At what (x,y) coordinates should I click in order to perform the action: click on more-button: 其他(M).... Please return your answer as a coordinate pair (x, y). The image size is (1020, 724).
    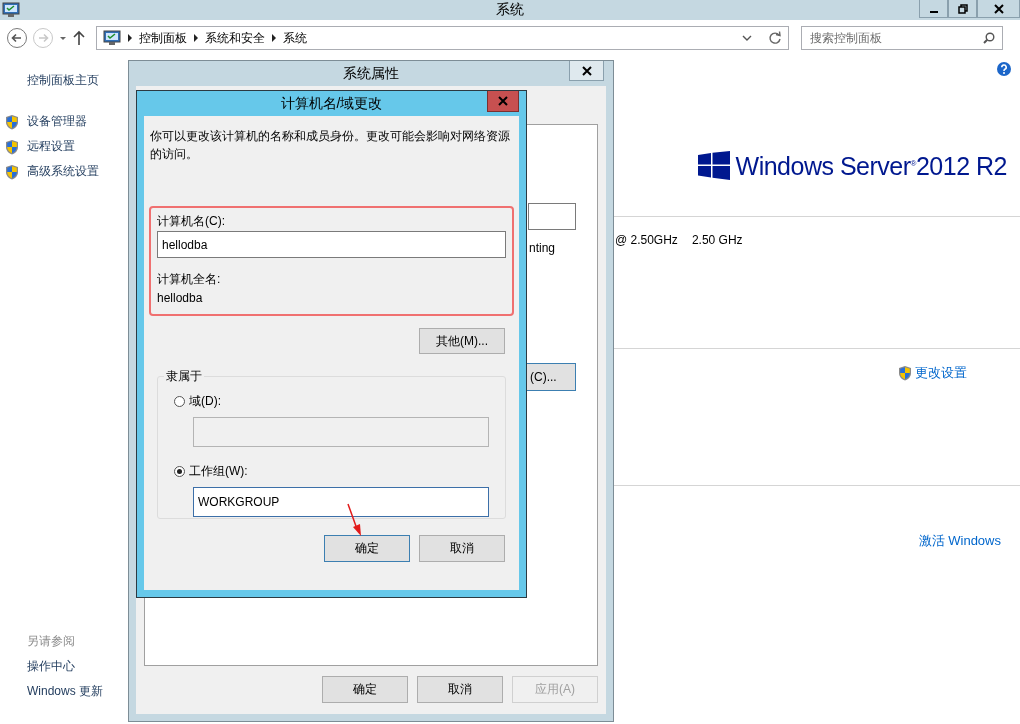
    Looking at the image, I should click on (462, 341).